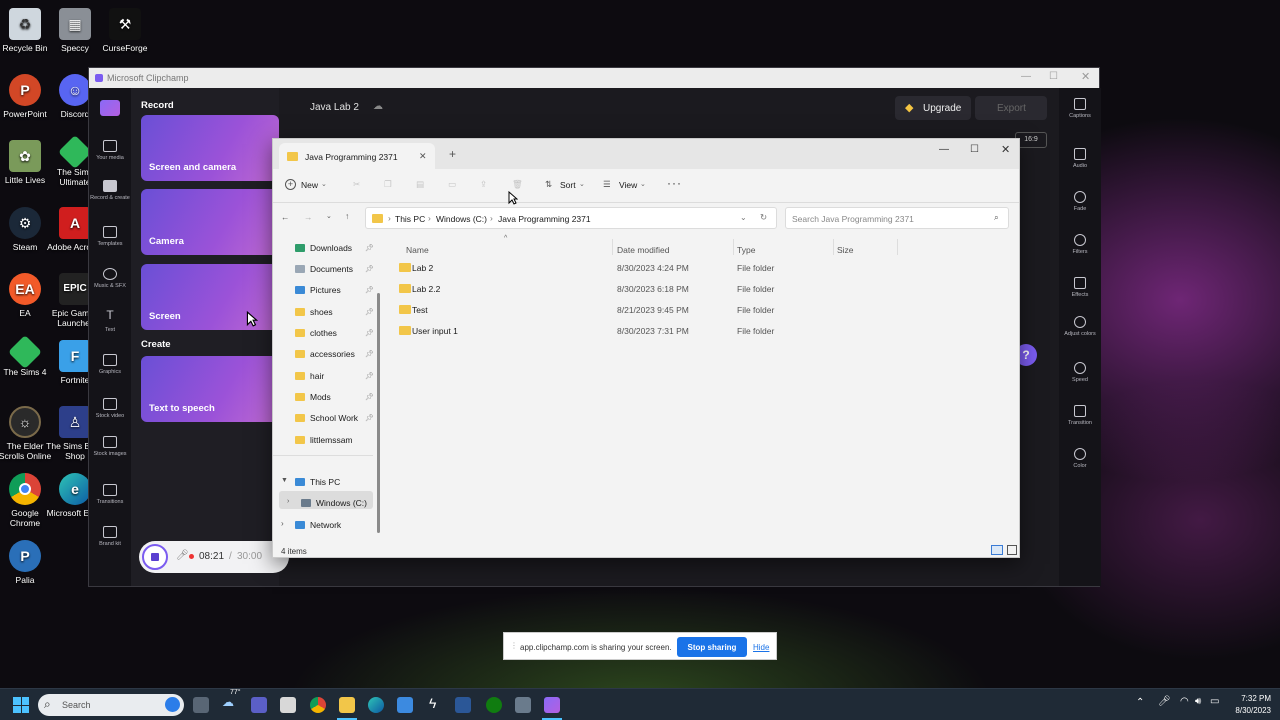 The height and width of the screenshot is (720, 1280). Describe the element at coordinates (316, 333) in the screenshot. I see `nav-clothes: clothes` at that location.